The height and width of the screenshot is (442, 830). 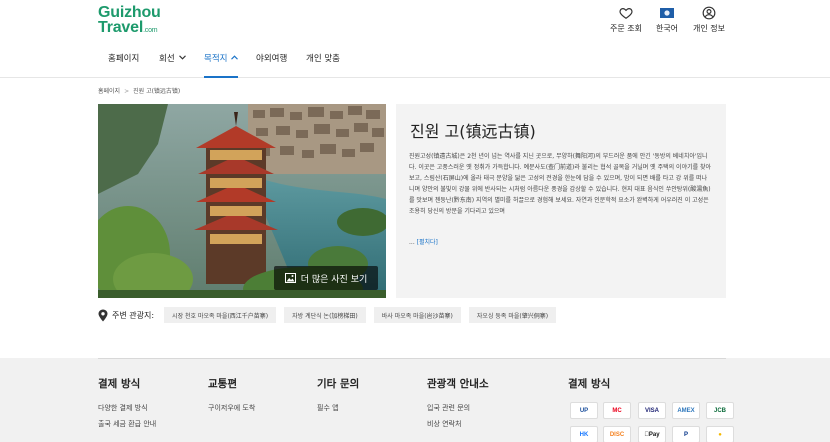 What do you see at coordinates (323, 59) in the screenshot?
I see `nav-custom-label: 개인 맞춤` at bounding box center [323, 59].